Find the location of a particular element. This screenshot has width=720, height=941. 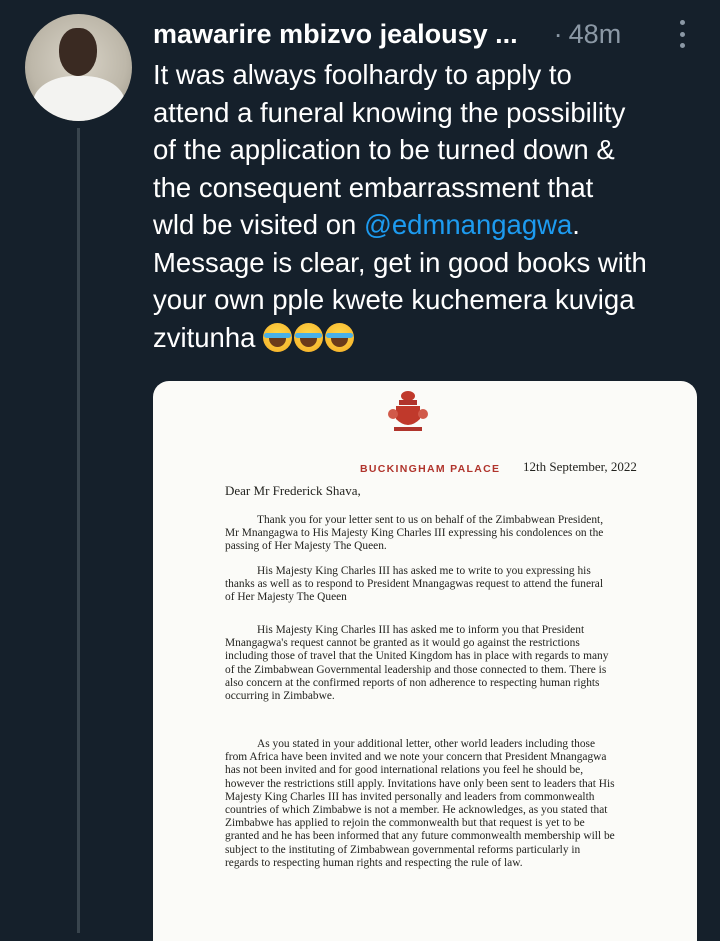

avatar is located at coordinates (78, 67).